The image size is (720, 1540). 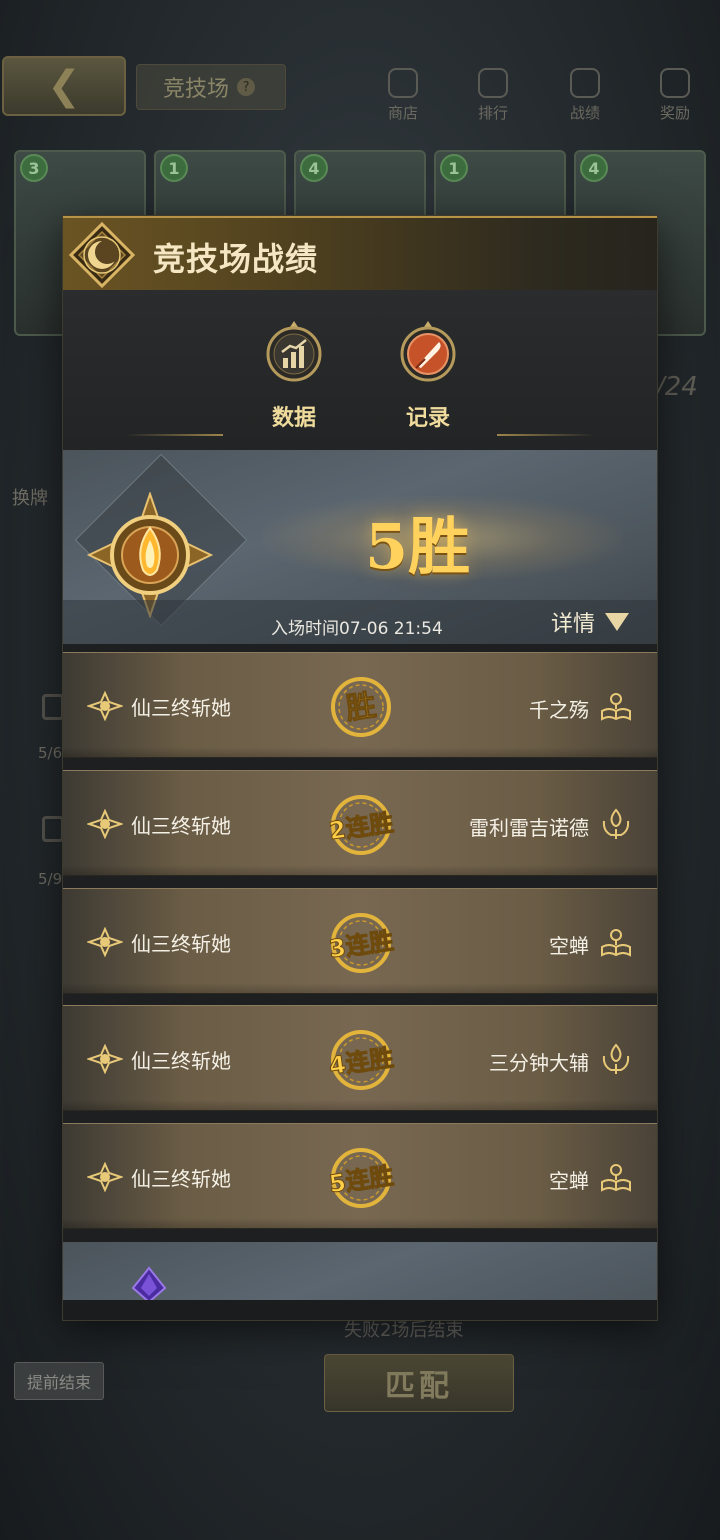 I want to click on win-stamp-badge: 3连胜, so click(x=361, y=943).